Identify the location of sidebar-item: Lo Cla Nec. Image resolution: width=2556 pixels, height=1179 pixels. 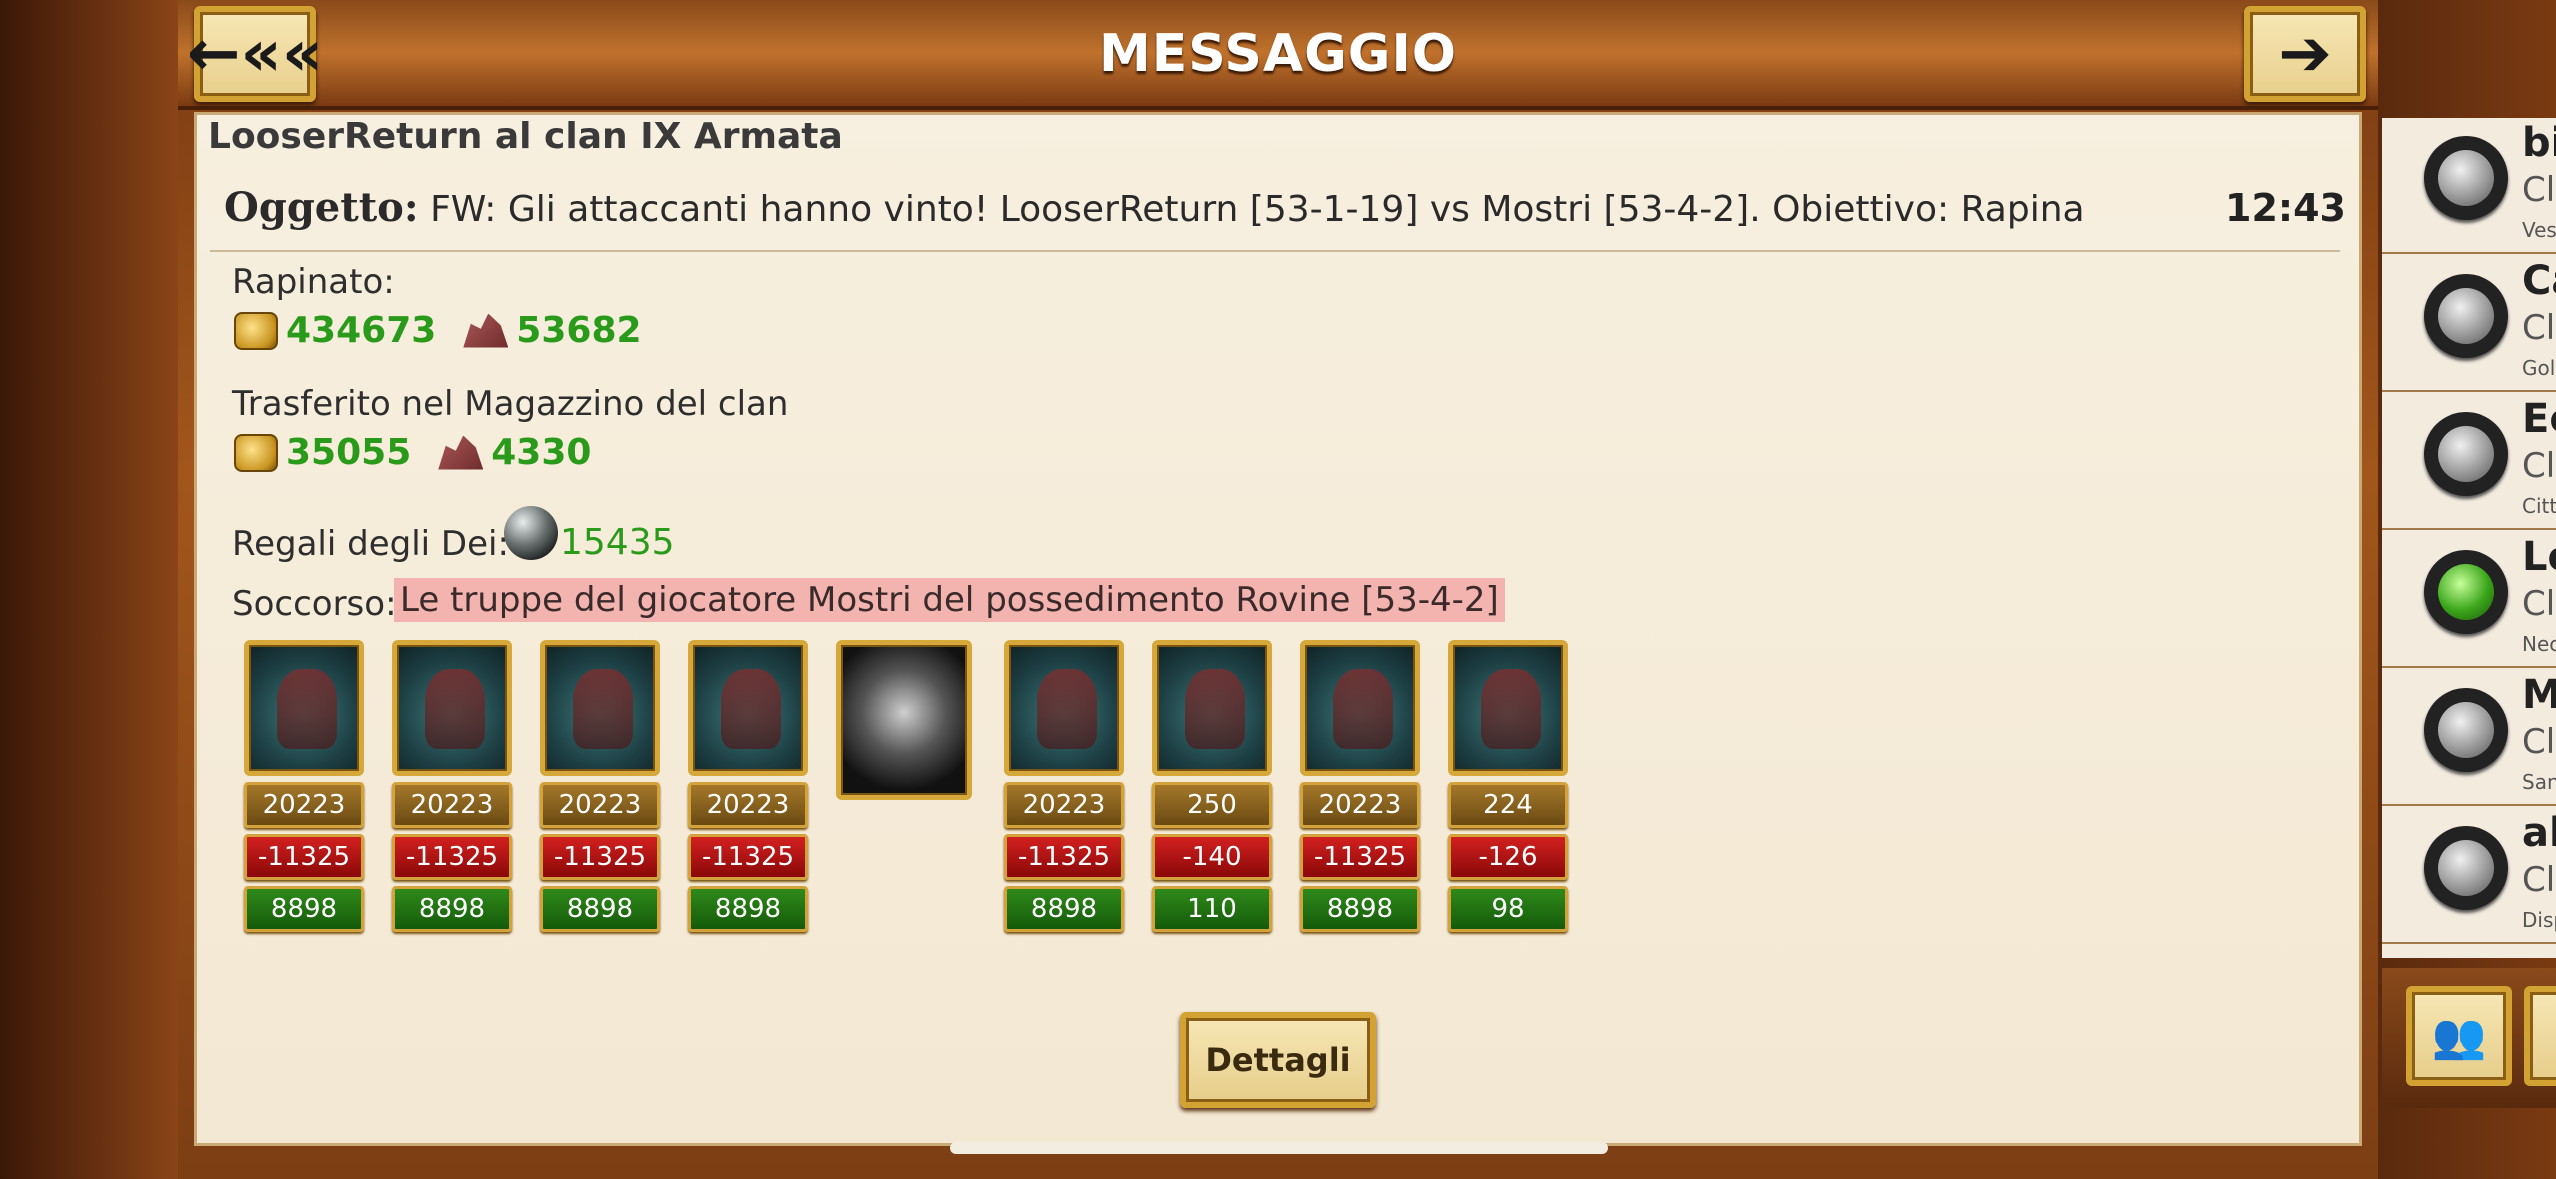
(2469, 600).